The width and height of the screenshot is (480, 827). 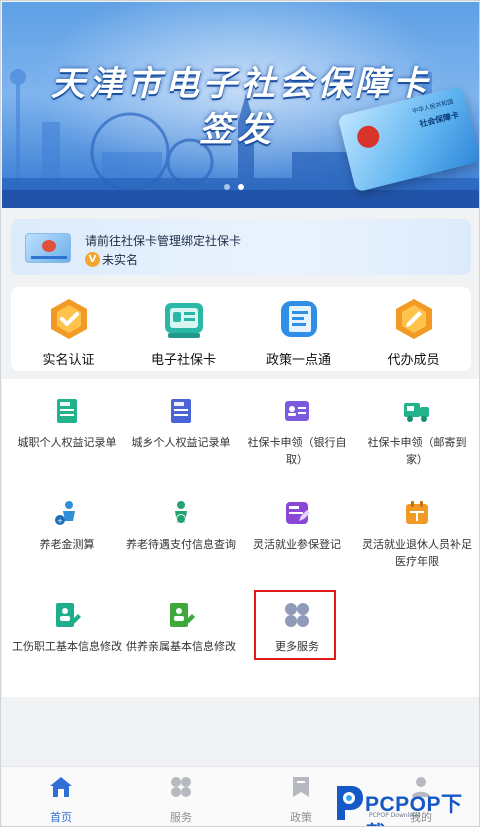 I want to click on service-rural-rights-record: 城乡个人权益记录单, so click(x=181, y=424).